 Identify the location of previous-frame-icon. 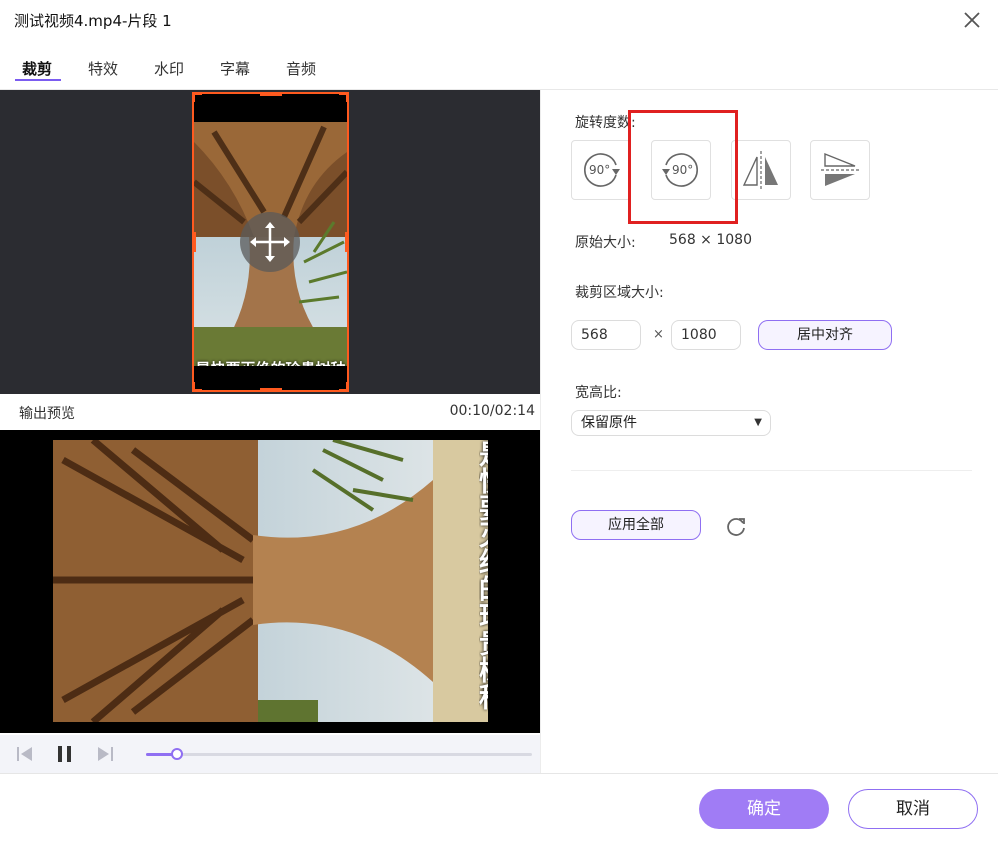
(25, 754).